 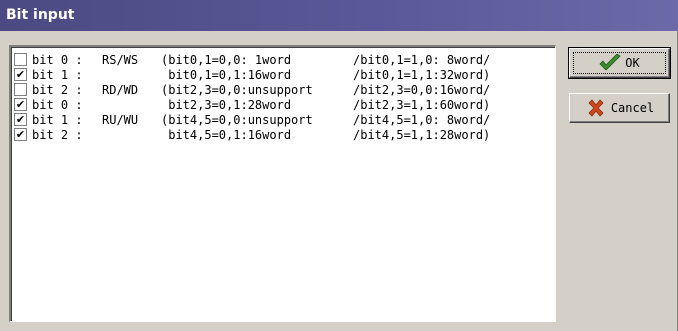 What do you see at coordinates (237, 119) in the screenshot?
I see `word-setting-a: (bit4,5=0,0:unsupport` at bounding box center [237, 119].